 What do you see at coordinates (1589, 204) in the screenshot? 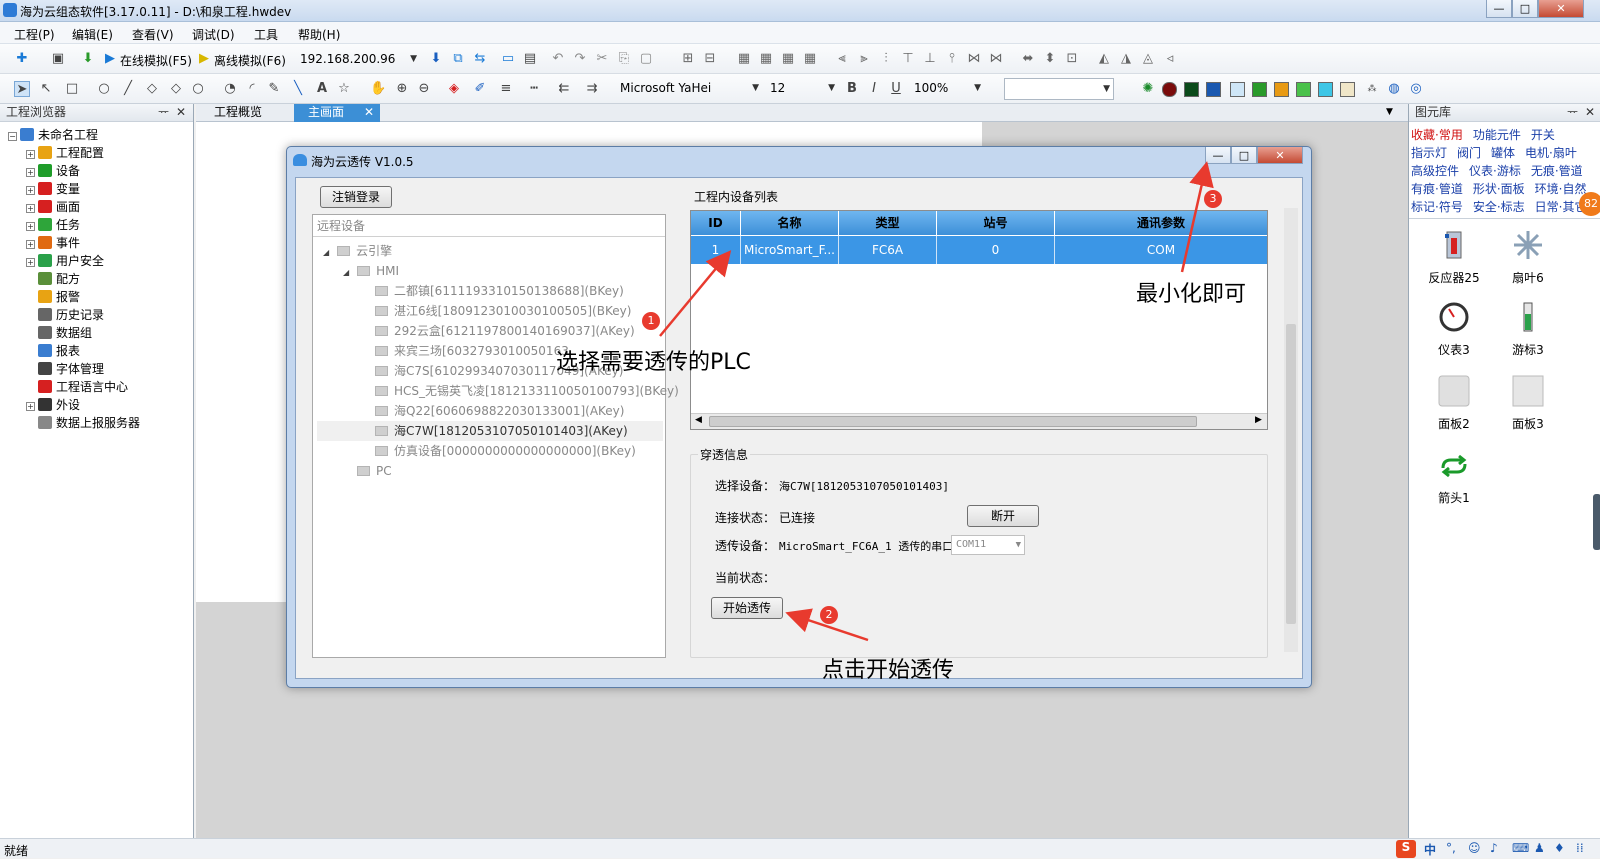
I see `notification-badge: 82` at bounding box center [1589, 204].